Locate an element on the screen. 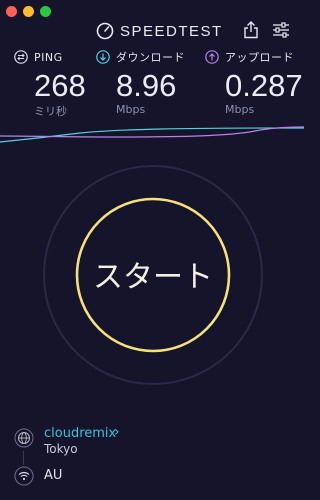 The height and width of the screenshot is (500, 320). title-bar: SPEEDTEST is located at coordinates (152, 23).